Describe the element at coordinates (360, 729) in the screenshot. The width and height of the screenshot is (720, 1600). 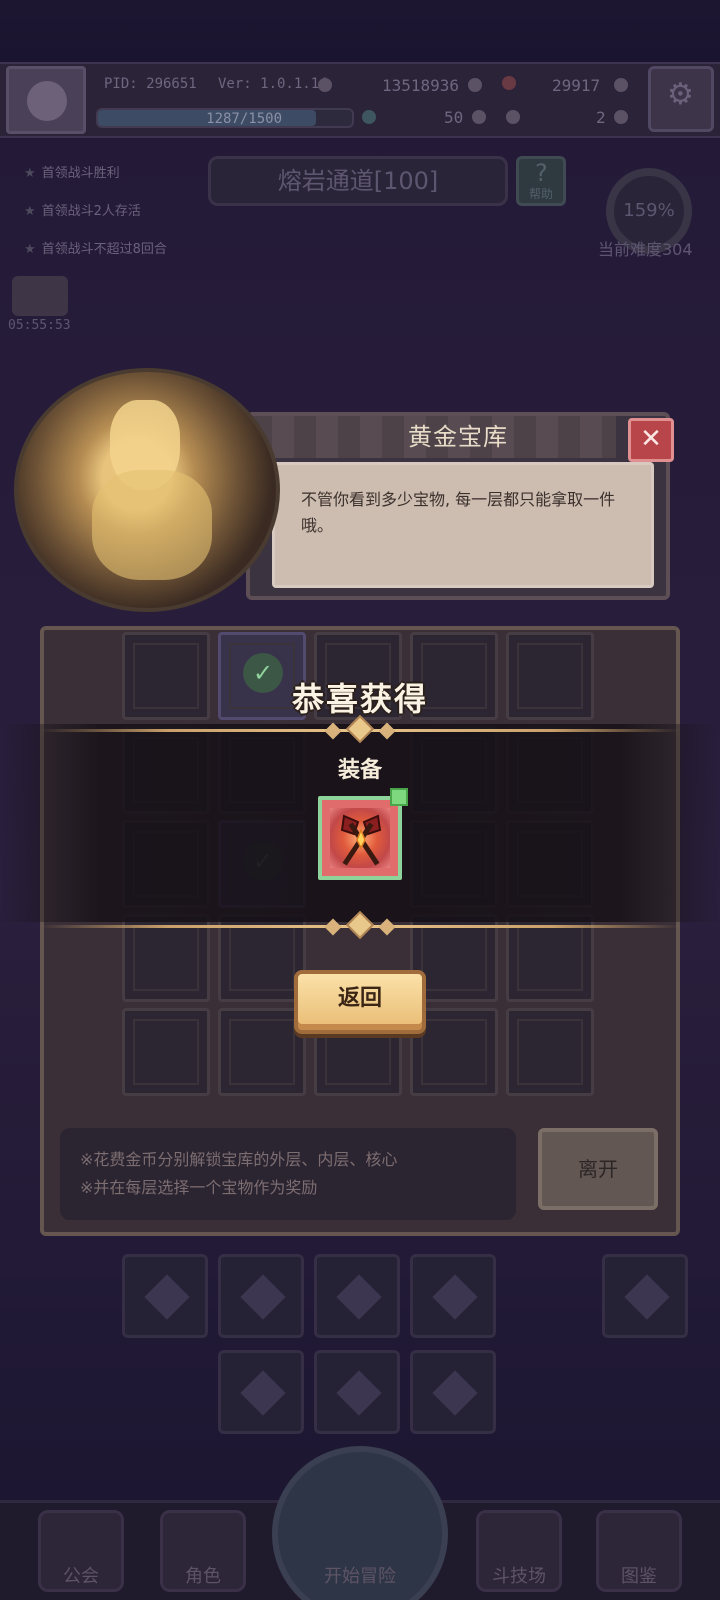
I see `ornament-top` at that location.